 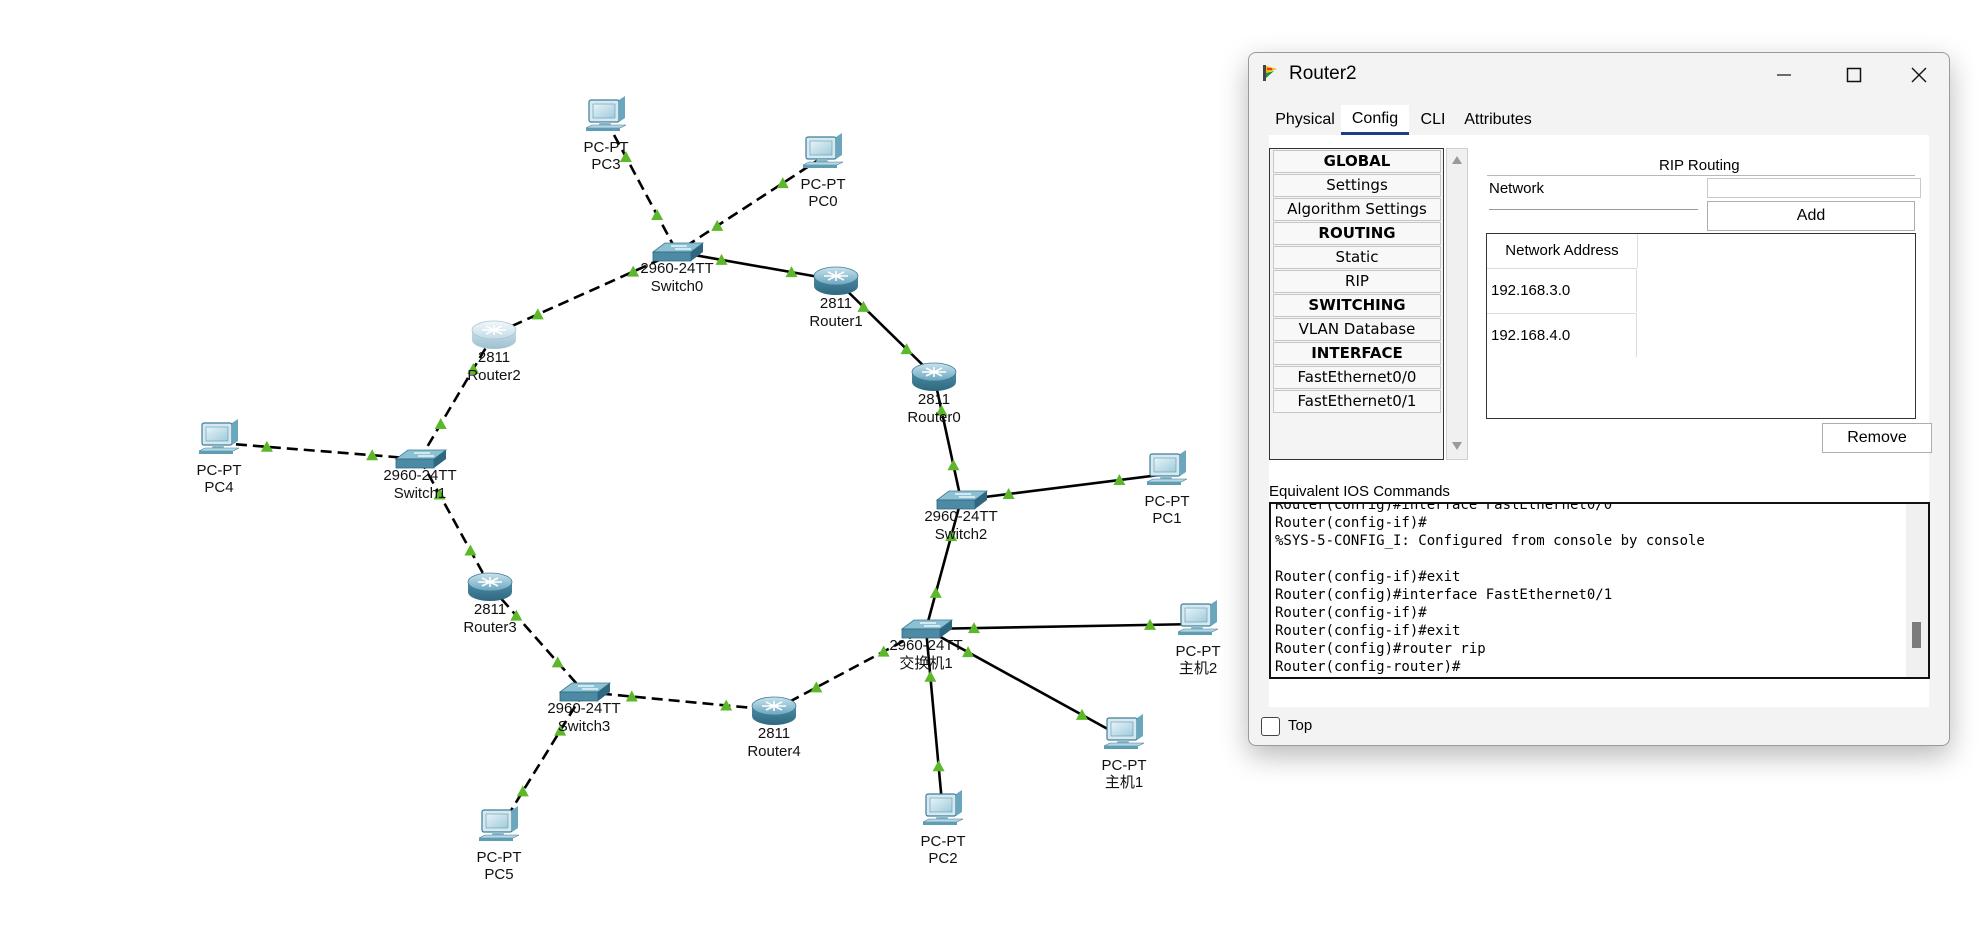 I want to click on ios-command-line: Router(config-if)#, so click(x=1351, y=523).